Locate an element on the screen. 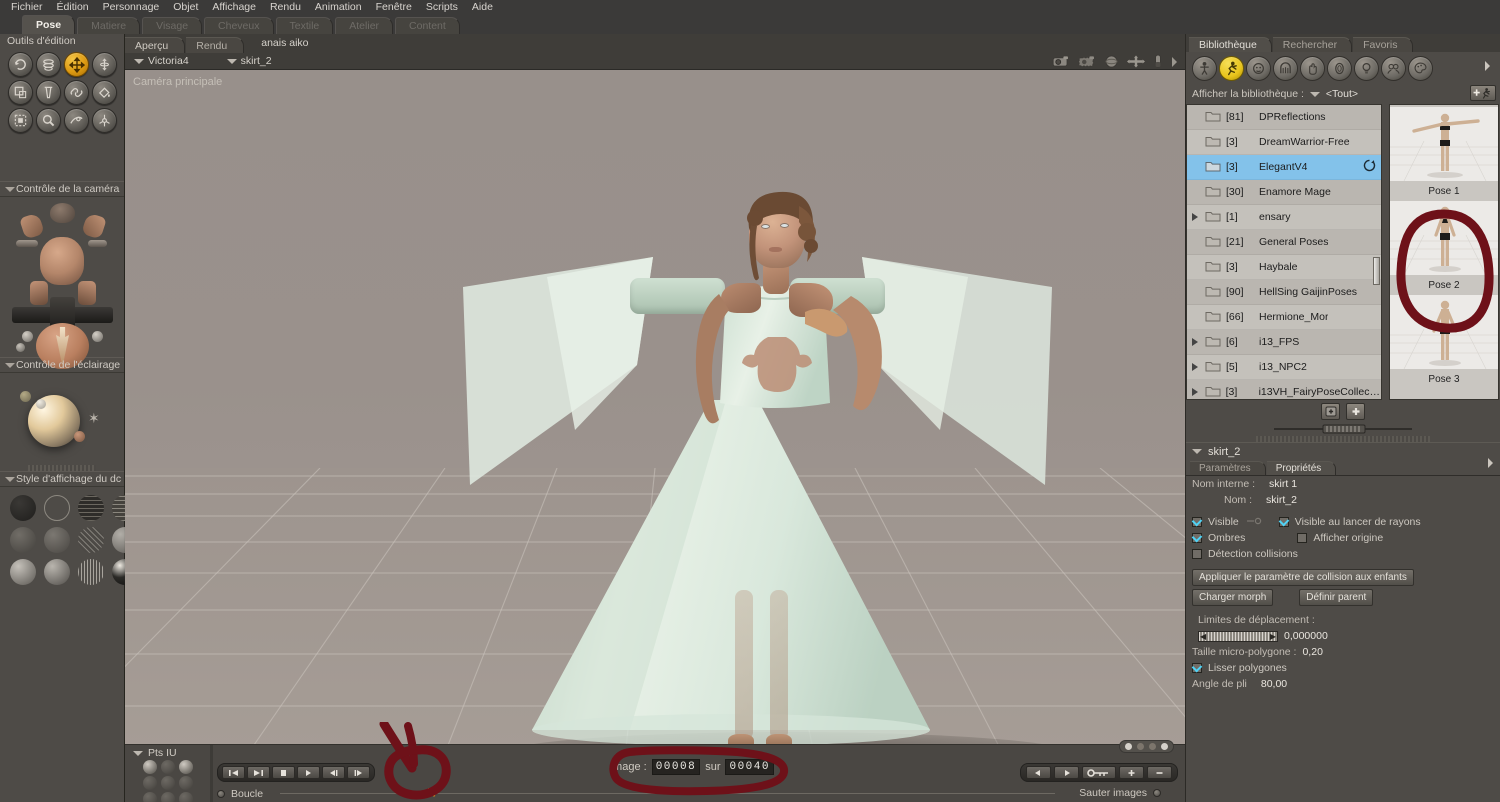 This screenshot has height=802, width=1500. library-tab-bibliotheque: Bibliothèque is located at coordinates (1230, 44).